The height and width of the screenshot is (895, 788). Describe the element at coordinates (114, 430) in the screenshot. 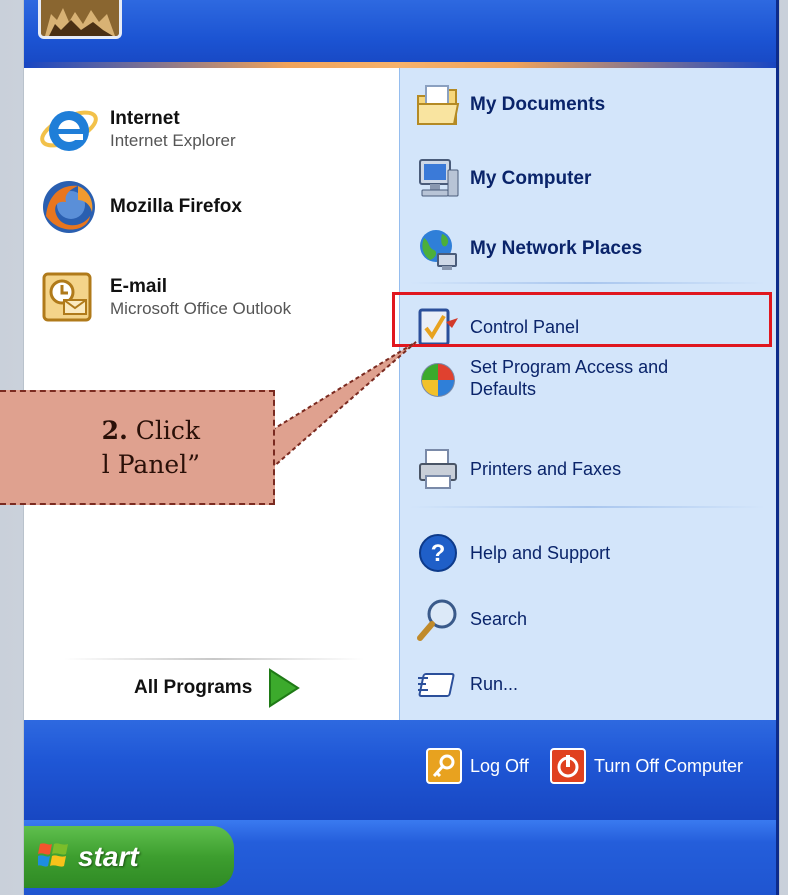

I see `callout-step-number: 2.` at that location.